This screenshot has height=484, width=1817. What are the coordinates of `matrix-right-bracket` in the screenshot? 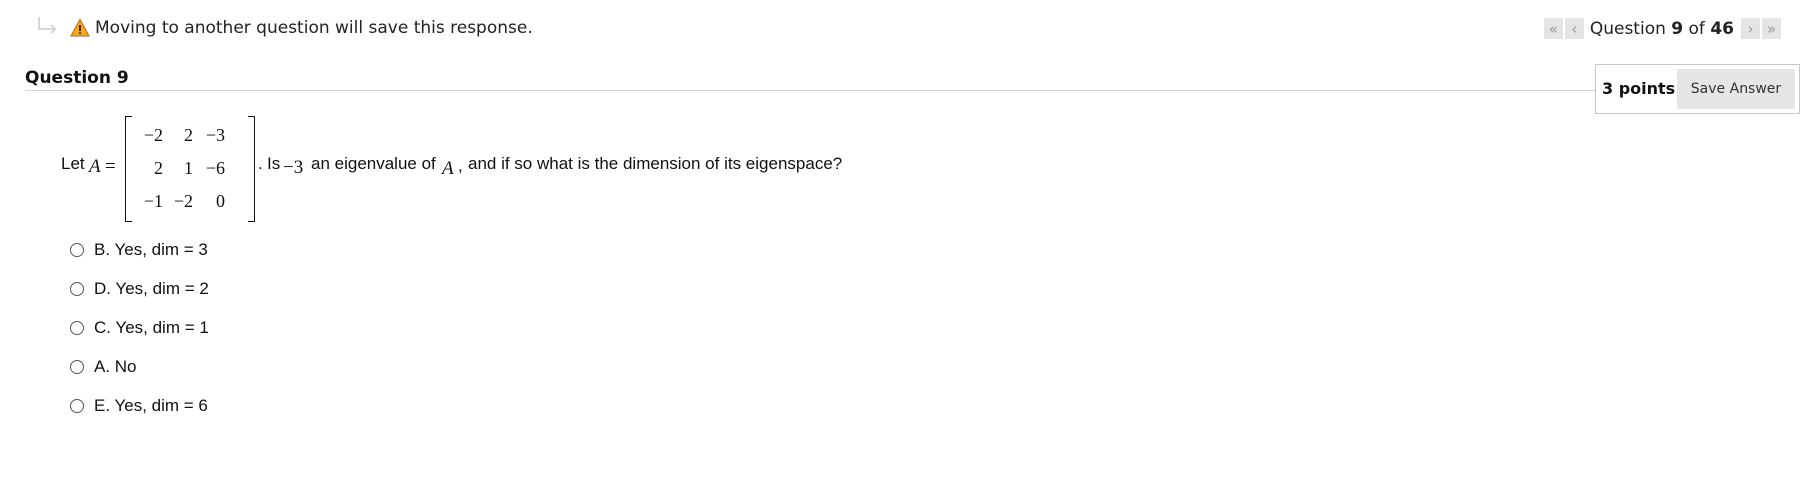 It's located at (251, 169).